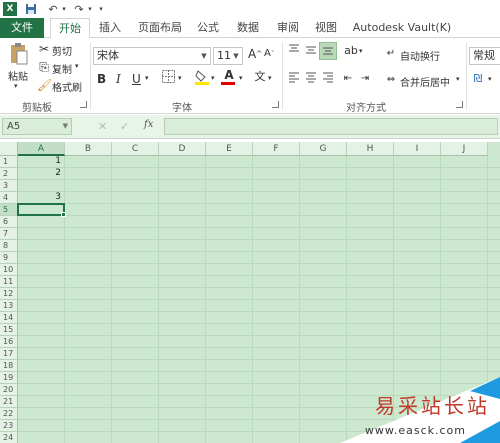 The width and height of the screenshot is (500, 443). Describe the element at coordinates (180, 78) in the screenshot. I see `borders-dropdown-icon: ▾` at that location.